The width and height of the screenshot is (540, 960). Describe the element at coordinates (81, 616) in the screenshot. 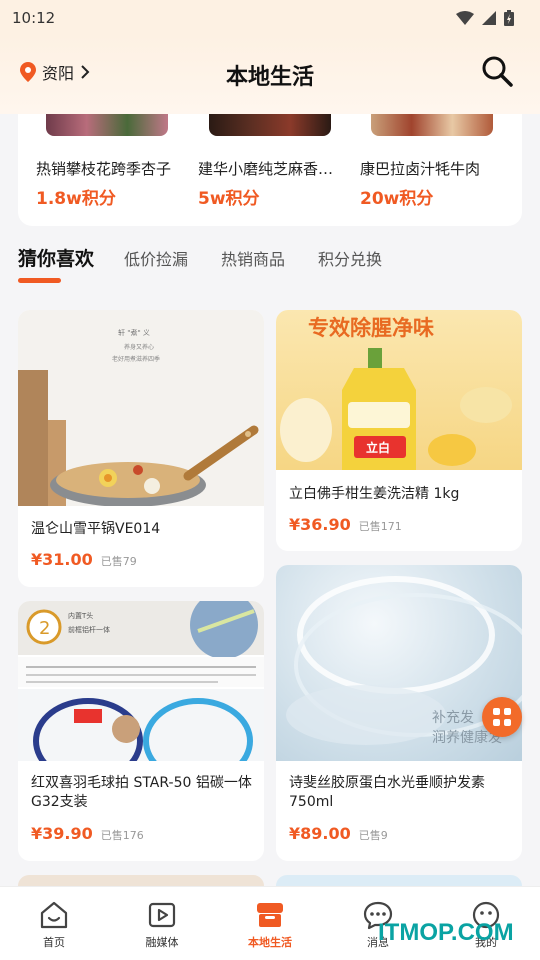

I see `image-caption-line: 内置T头` at that location.